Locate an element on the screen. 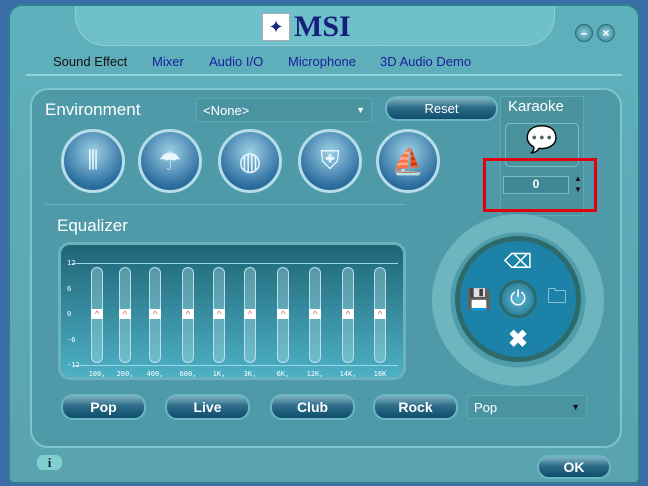  delete-icon: ✖ is located at coordinates (518, 338).